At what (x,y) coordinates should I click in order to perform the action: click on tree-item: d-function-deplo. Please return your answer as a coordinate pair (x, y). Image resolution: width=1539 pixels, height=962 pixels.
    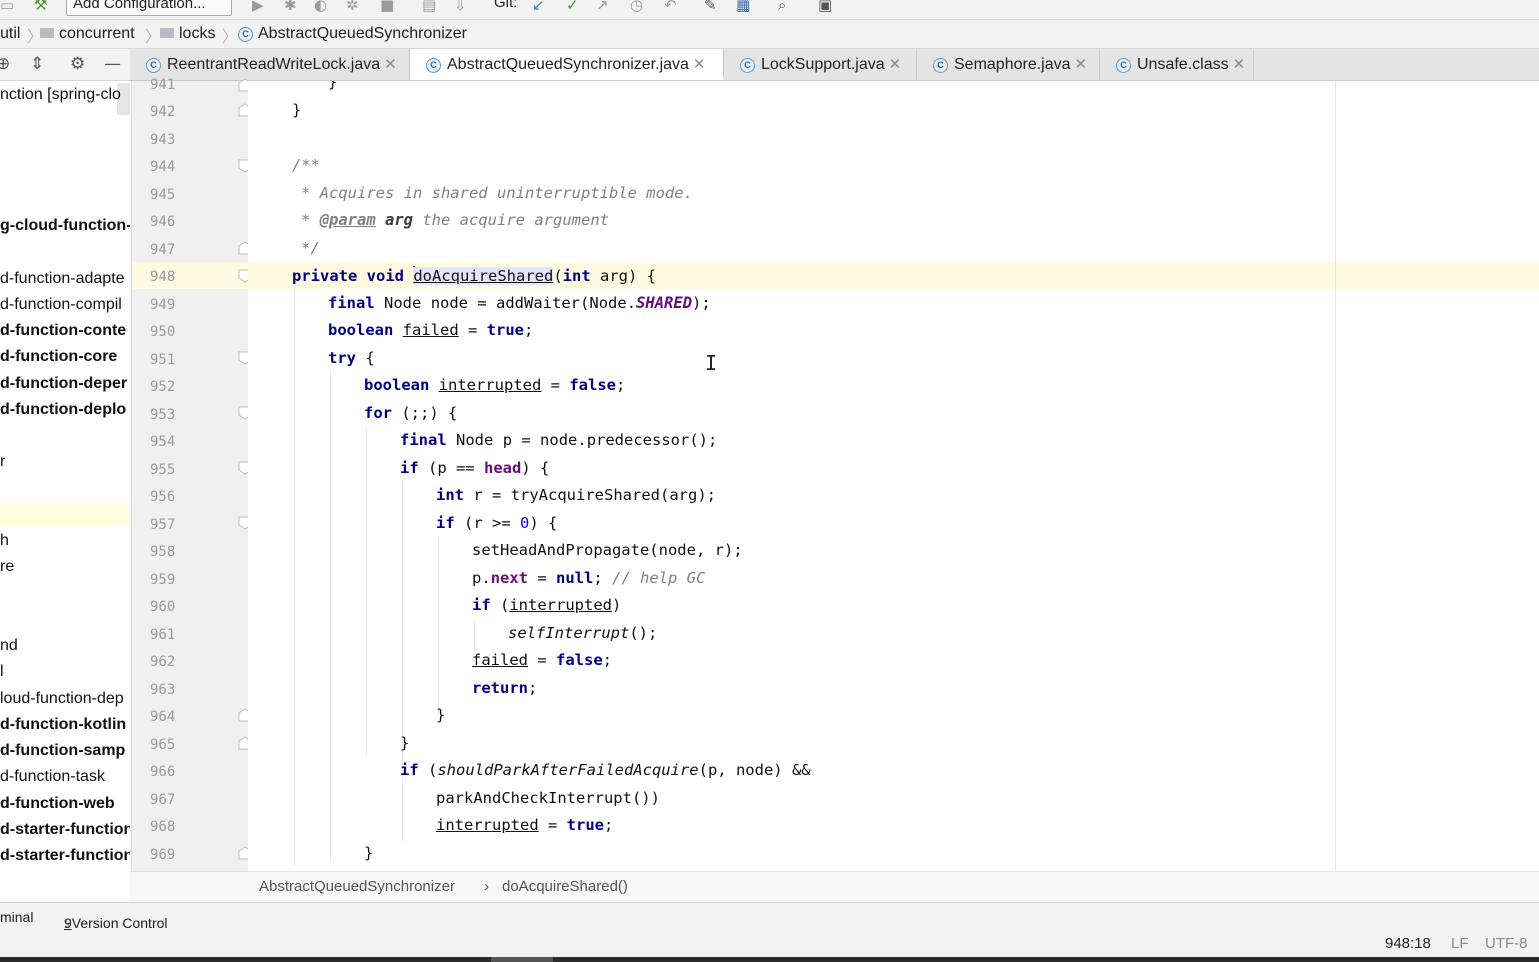
    Looking at the image, I should click on (63, 410).